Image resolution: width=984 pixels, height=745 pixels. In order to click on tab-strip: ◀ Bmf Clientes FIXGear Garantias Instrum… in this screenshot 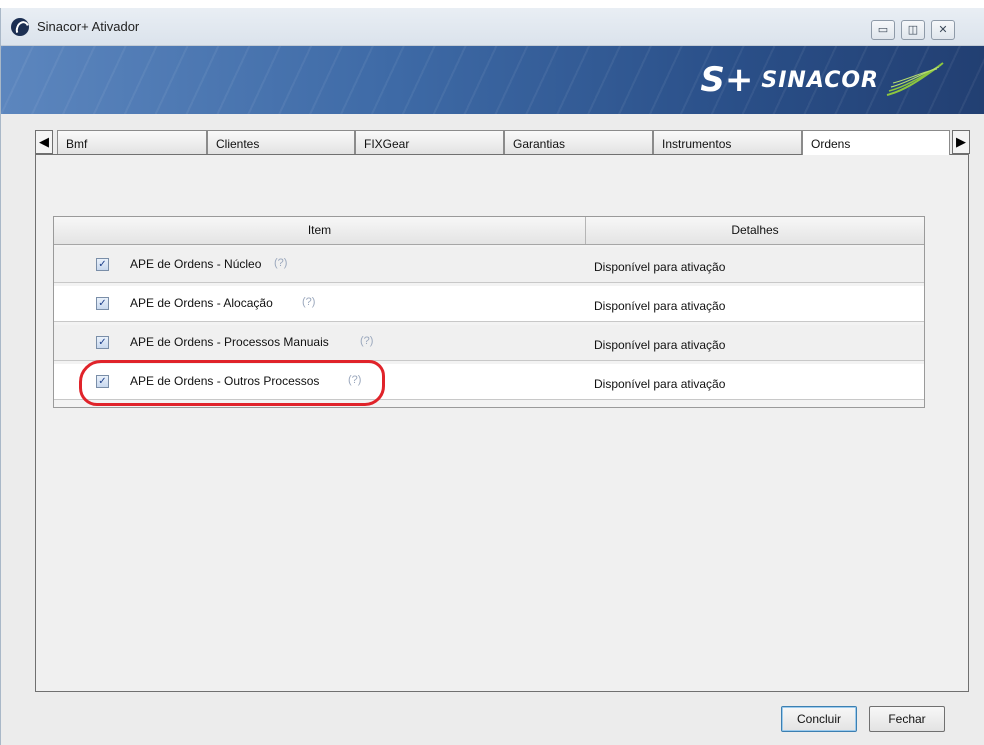, I will do `click(505, 142)`.